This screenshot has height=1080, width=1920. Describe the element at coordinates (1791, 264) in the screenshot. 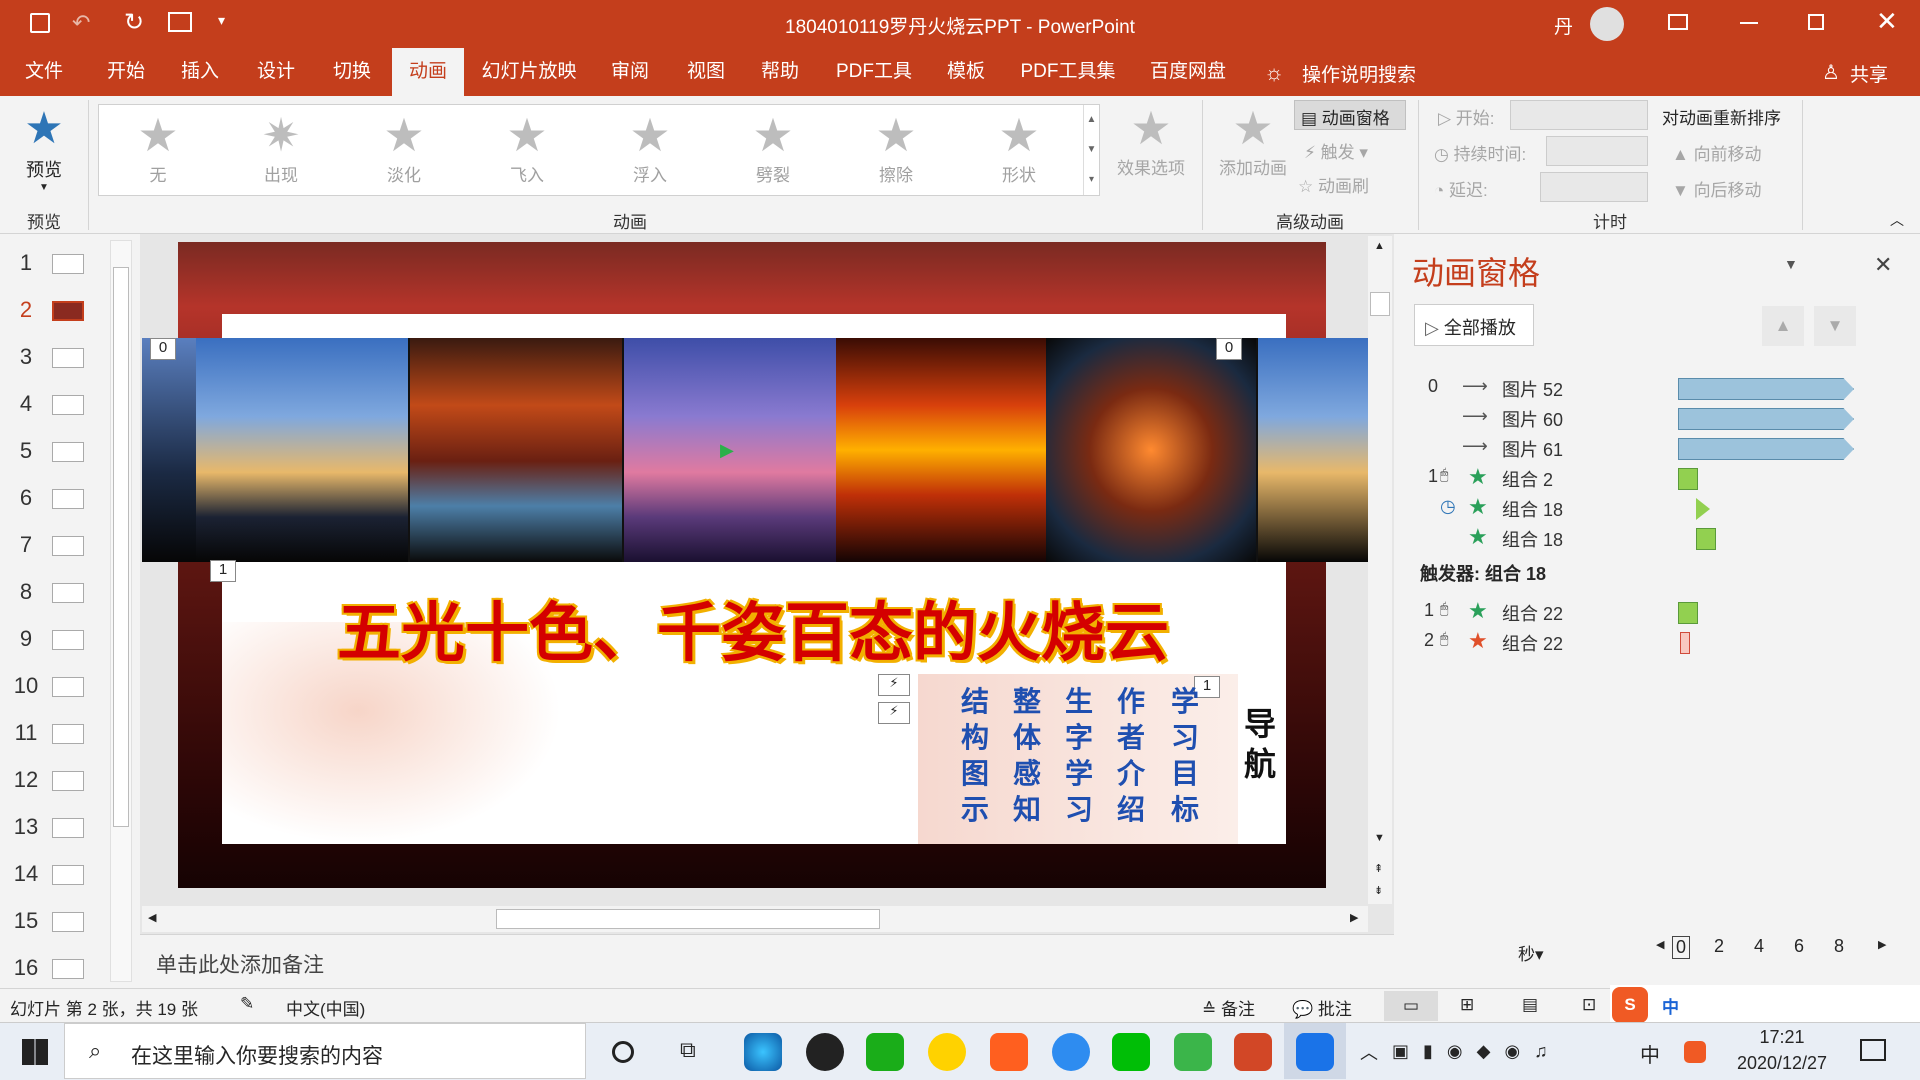

I see `pane-options-icon: ▼` at that location.